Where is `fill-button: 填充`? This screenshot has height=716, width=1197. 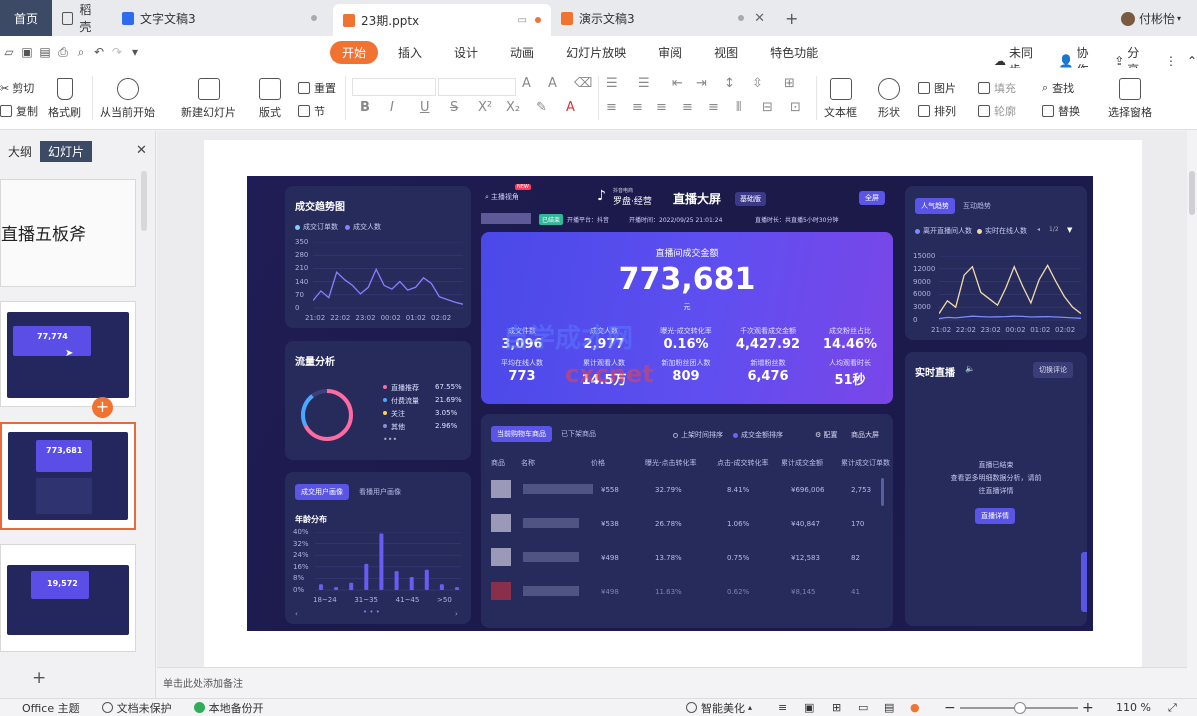
fill-button: 填充 is located at coordinates (997, 88).